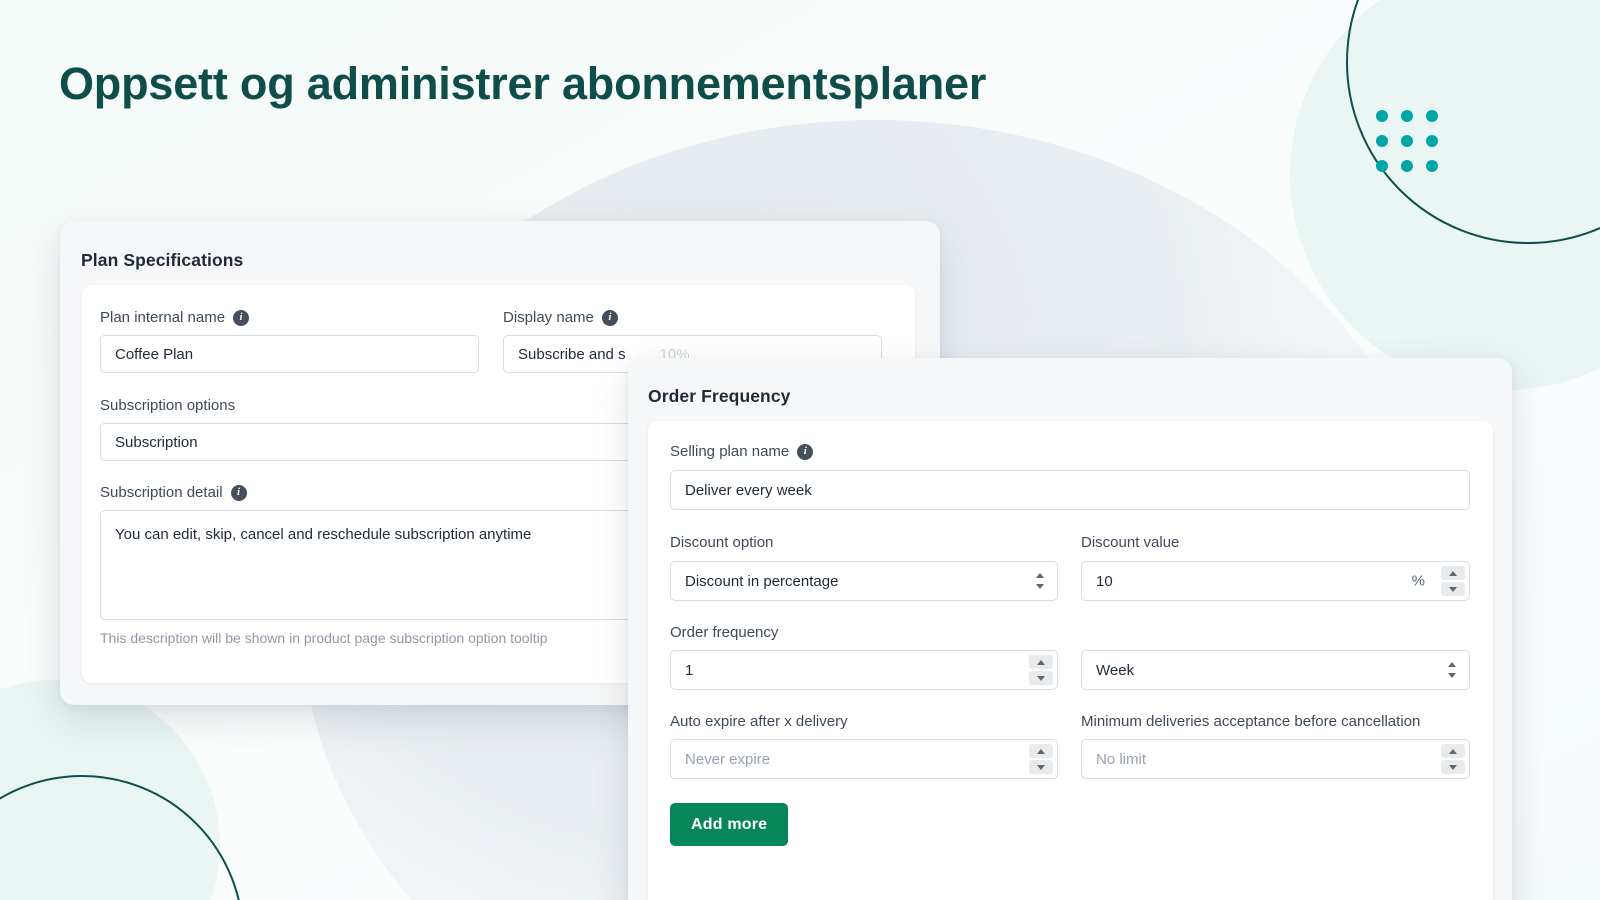 The height and width of the screenshot is (900, 1600). I want to click on selling-plan-name-input: Deliver every week, so click(1070, 490).